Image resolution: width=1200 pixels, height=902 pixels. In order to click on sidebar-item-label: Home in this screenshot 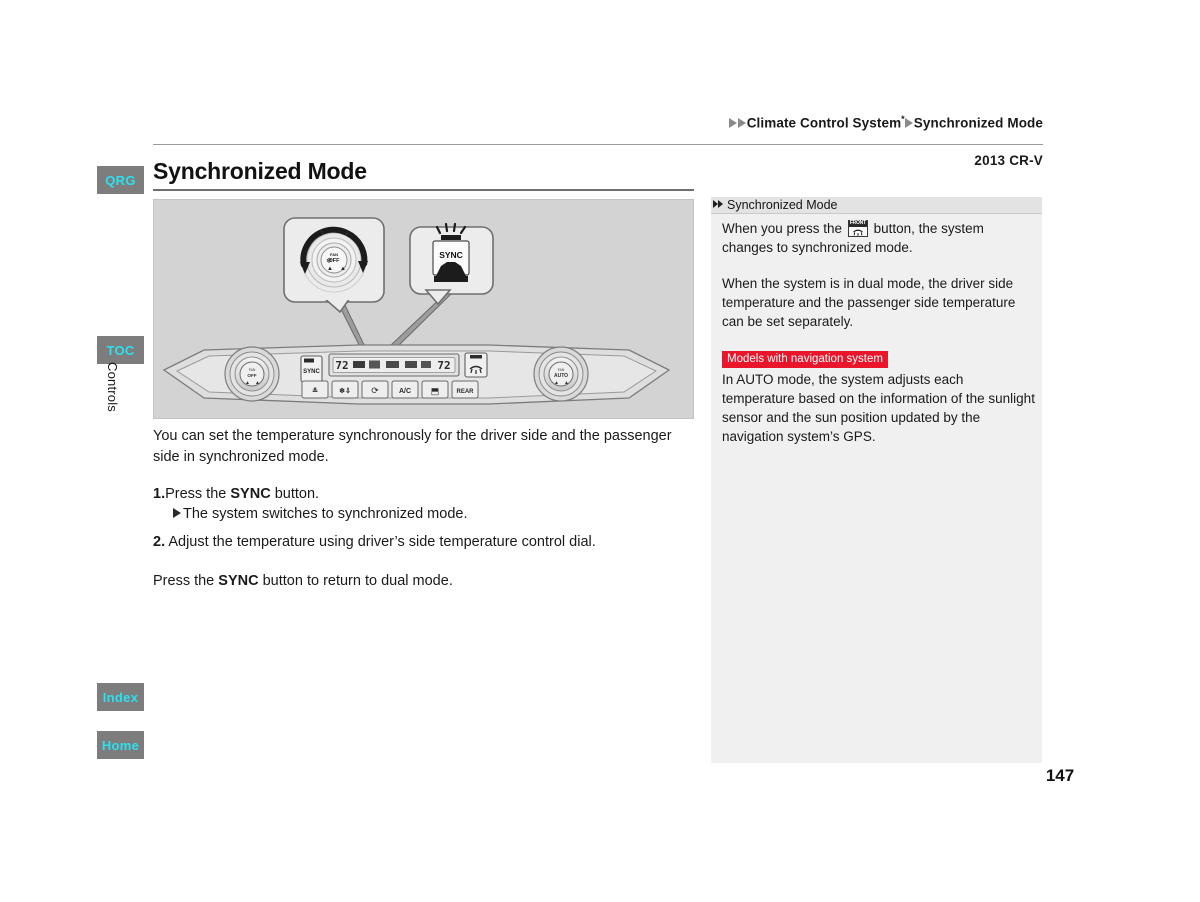, I will do `click(120, 745)`.